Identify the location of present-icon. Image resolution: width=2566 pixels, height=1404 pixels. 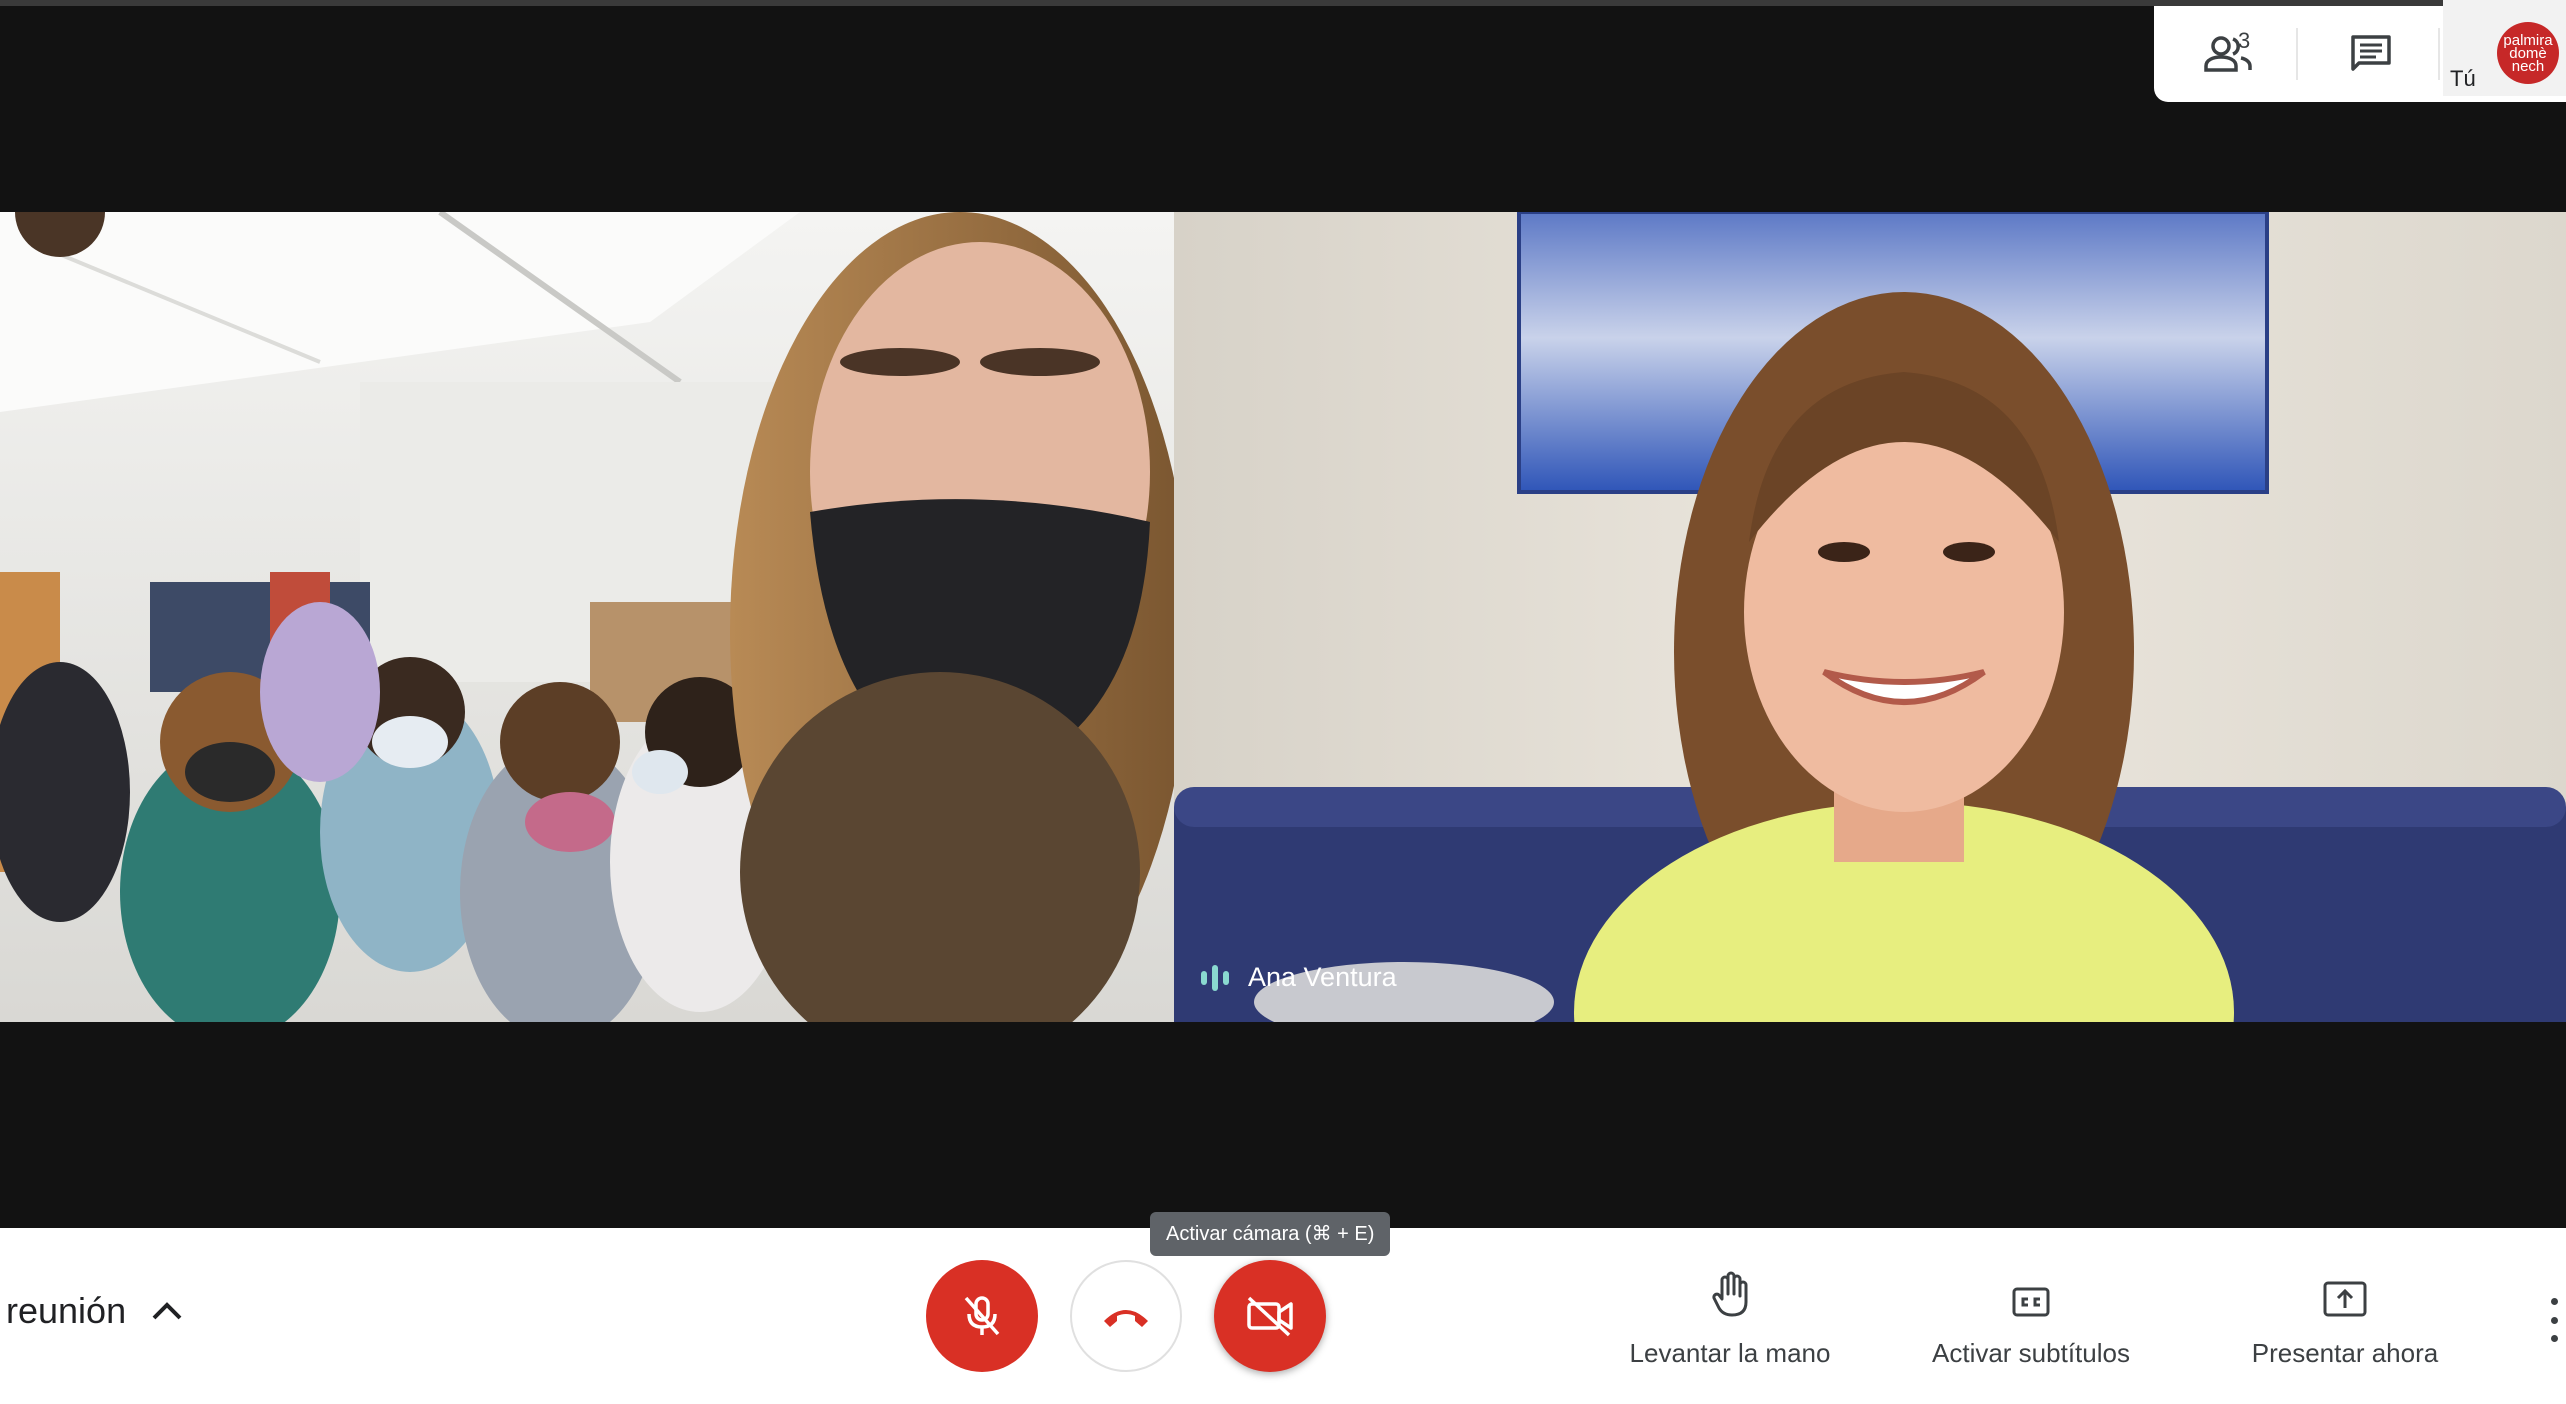
(2345, 1299).